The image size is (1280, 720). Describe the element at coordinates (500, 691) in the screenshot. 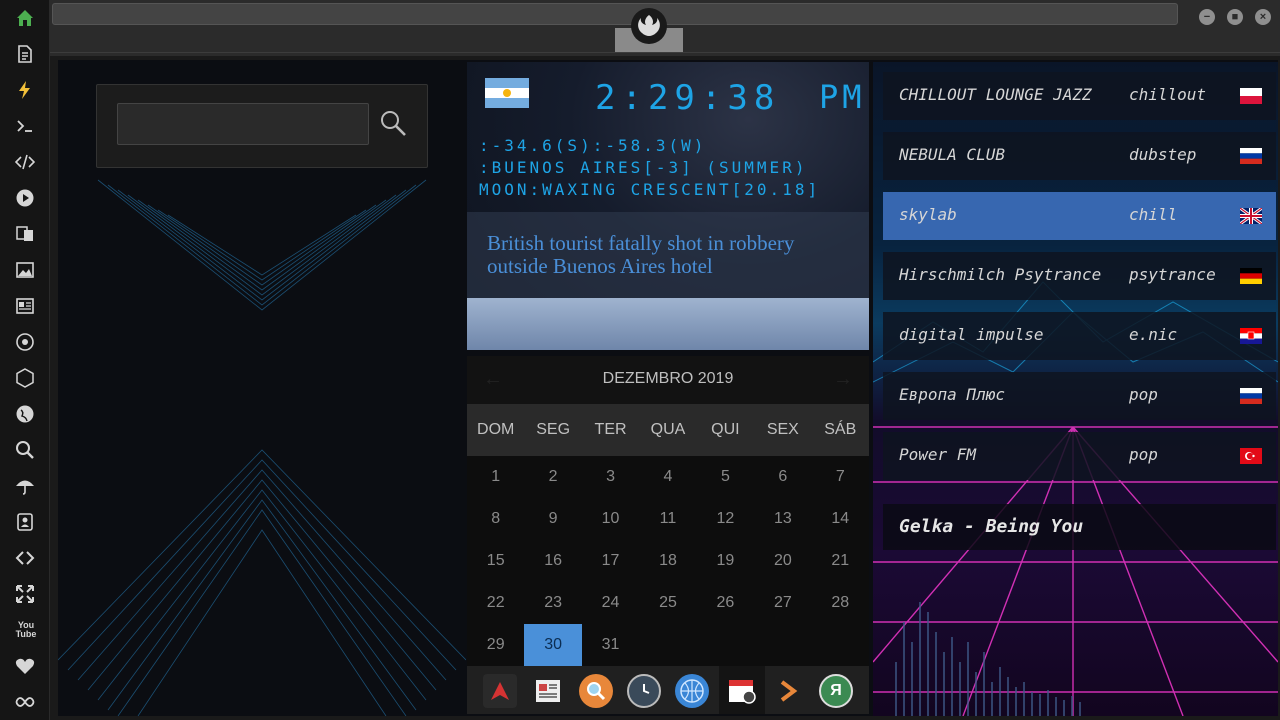

I see `arch-icon` at that location.